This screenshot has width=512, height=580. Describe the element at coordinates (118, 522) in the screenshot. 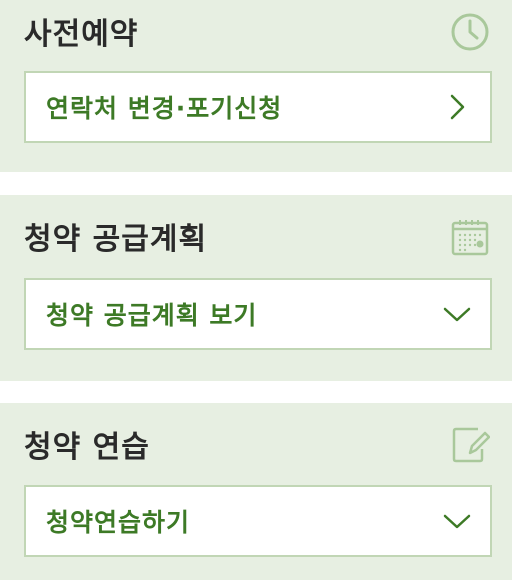

I see `practice-start-label: 청약연습하기` at that location.